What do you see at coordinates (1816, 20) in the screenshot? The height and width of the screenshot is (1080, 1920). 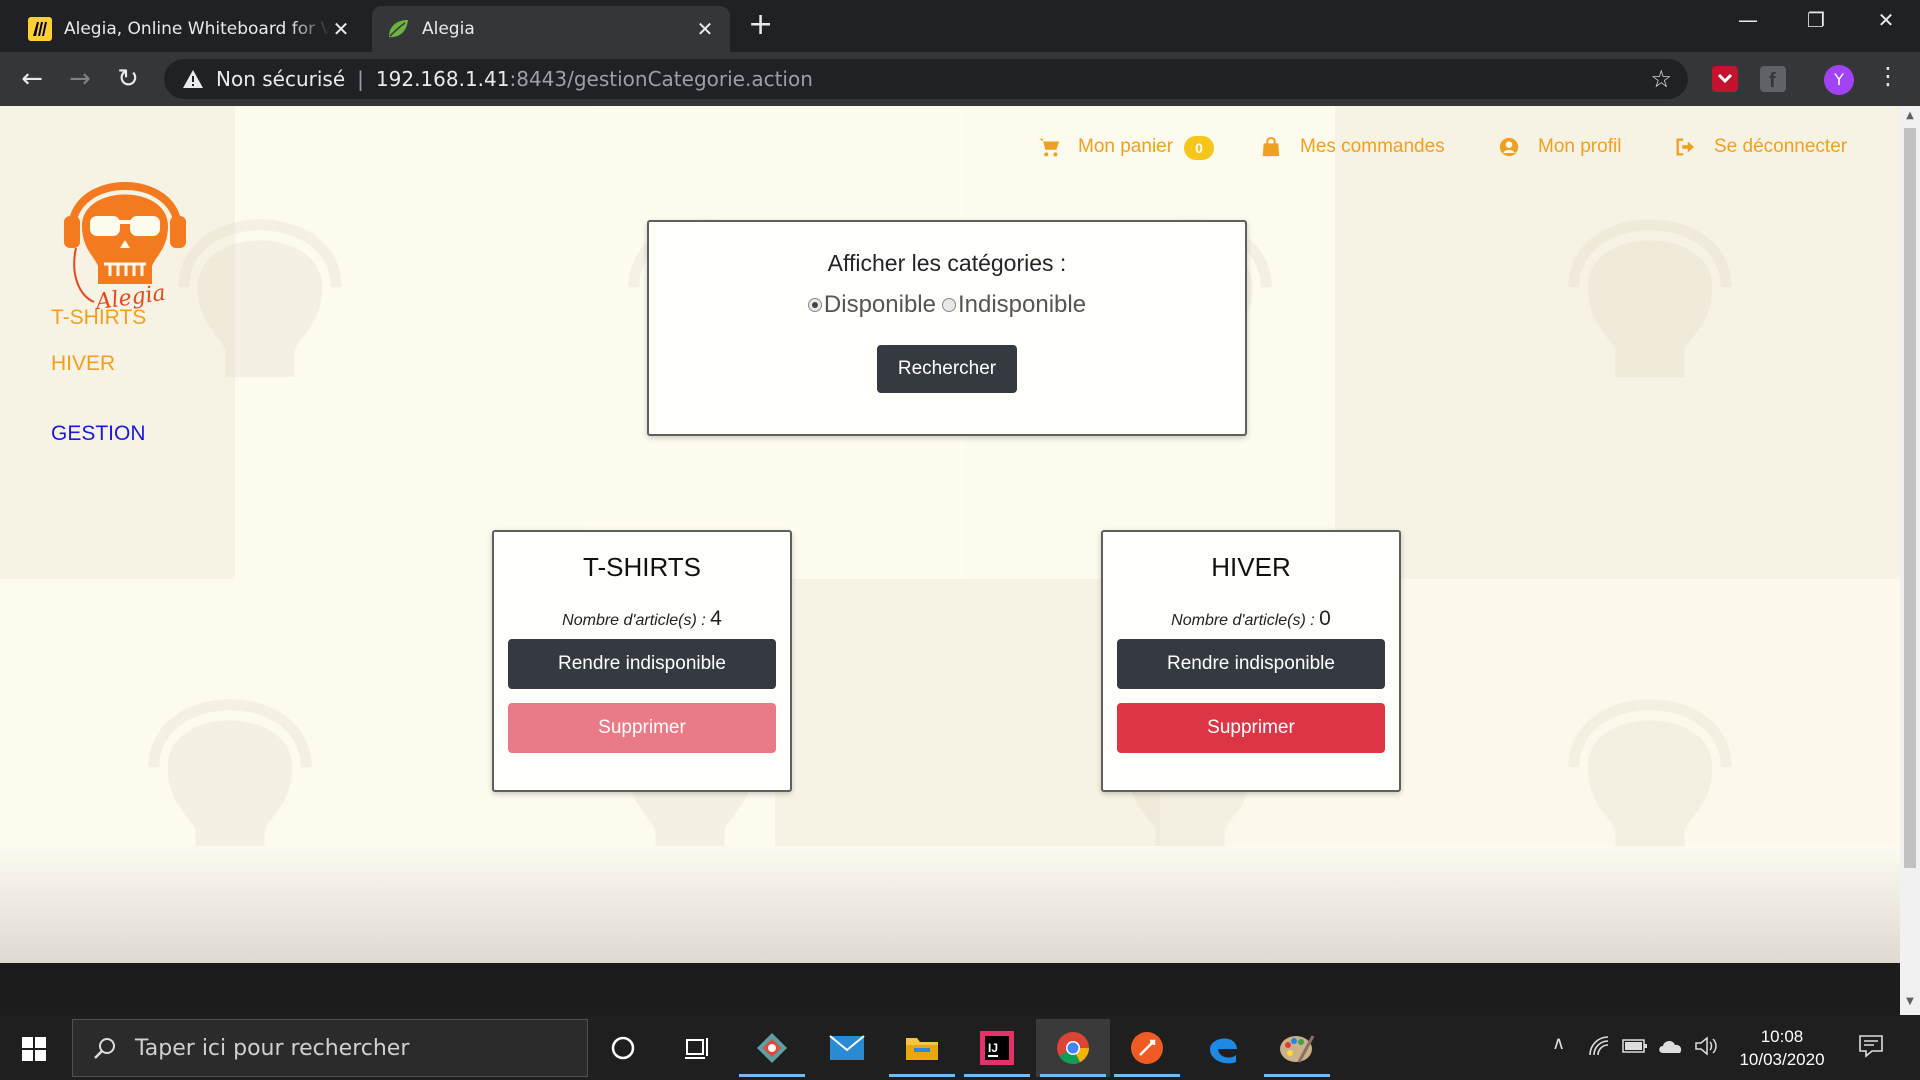 I see `restore-icon: ❐` at bounding box center [1816, 20].